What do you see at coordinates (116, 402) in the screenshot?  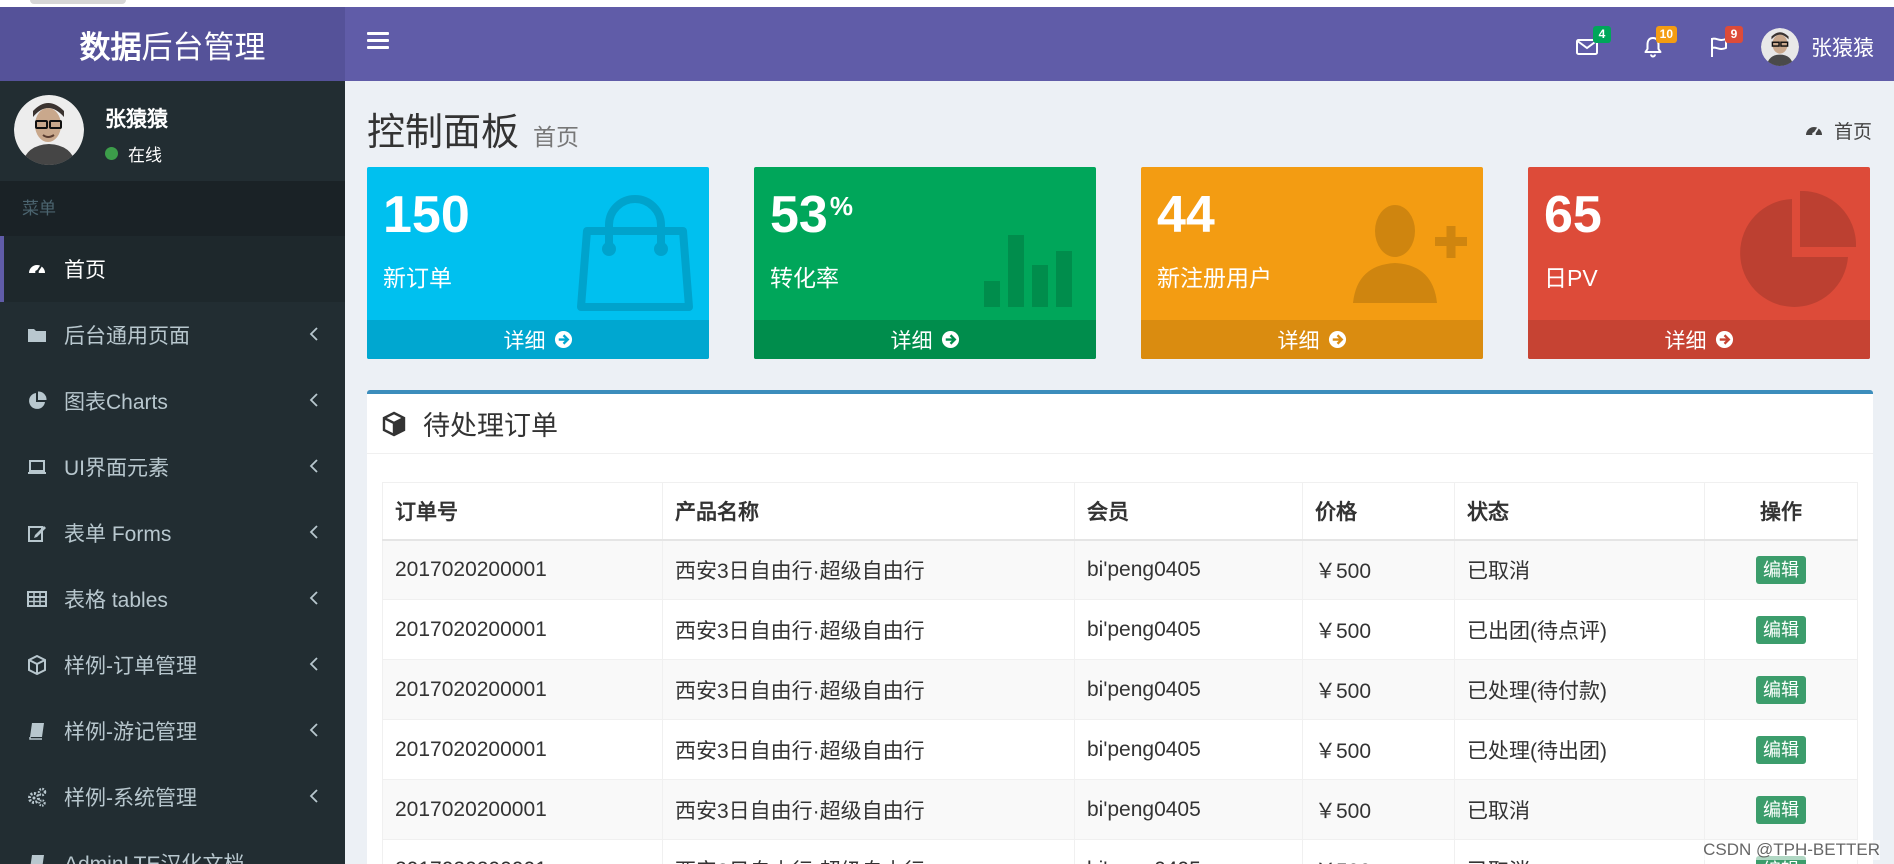 I see `sidebar-item-label: 图表Charts` at bounding box center [116, 402].